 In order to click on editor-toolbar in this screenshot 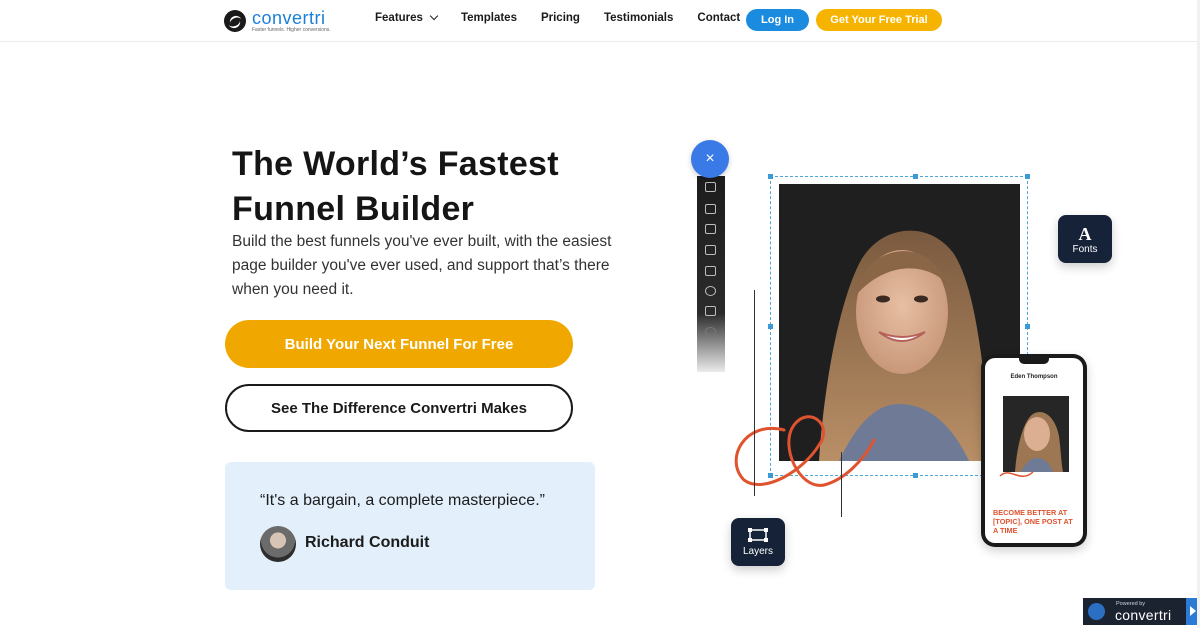, I will do `click(711, 274)`.